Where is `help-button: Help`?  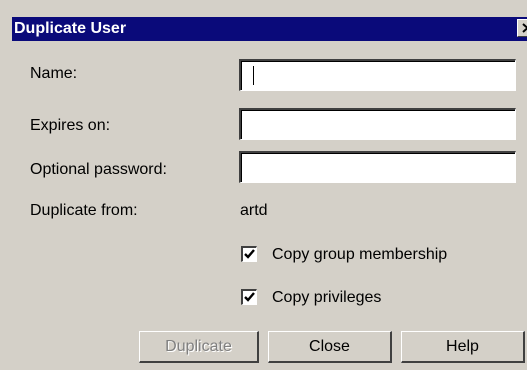 help-button: Help is located at coordinates (463, 347).